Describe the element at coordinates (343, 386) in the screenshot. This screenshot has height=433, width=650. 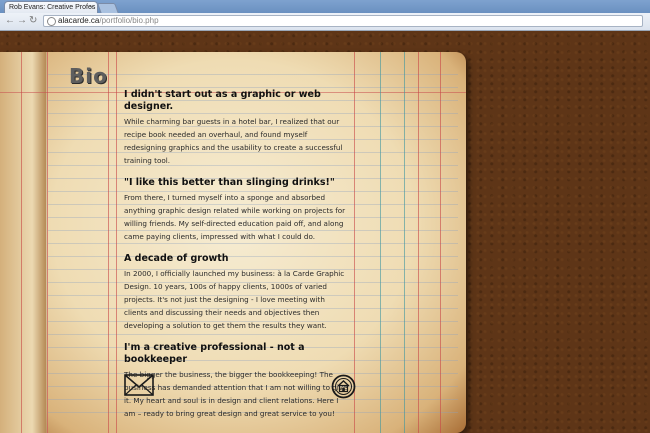
I see `home-icon` at that location.